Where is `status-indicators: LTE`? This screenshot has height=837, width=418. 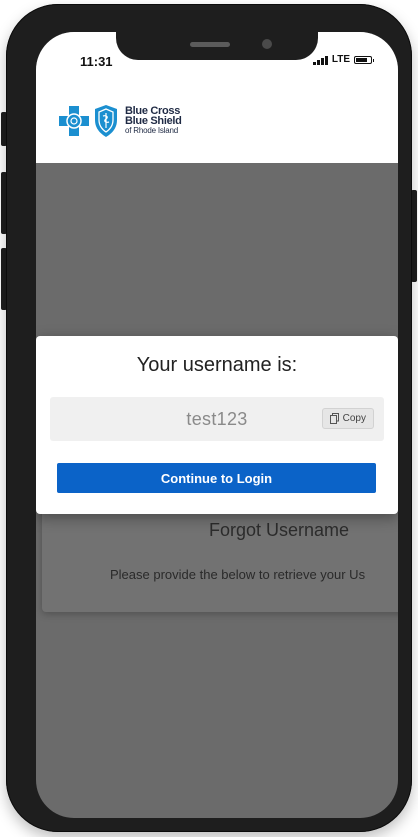
status-indicators: LTE is located at coordinates (343, 59).